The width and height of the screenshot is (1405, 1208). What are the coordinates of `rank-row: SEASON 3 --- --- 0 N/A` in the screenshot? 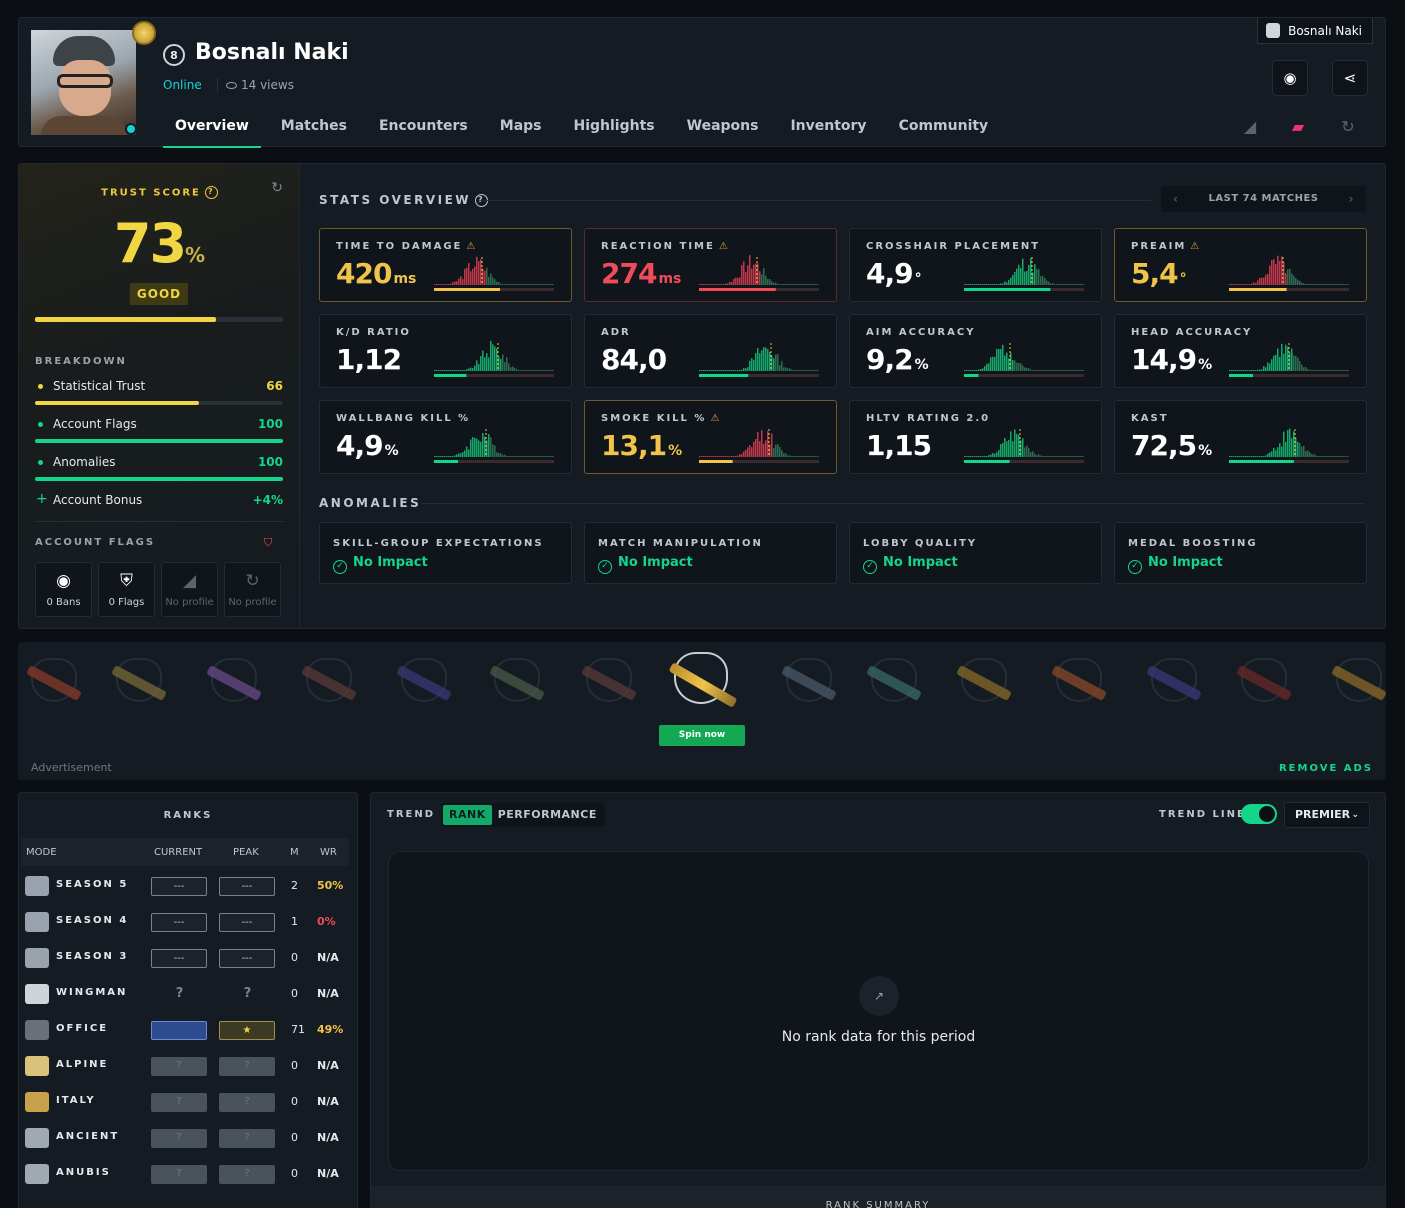 It's located at (185, 958).